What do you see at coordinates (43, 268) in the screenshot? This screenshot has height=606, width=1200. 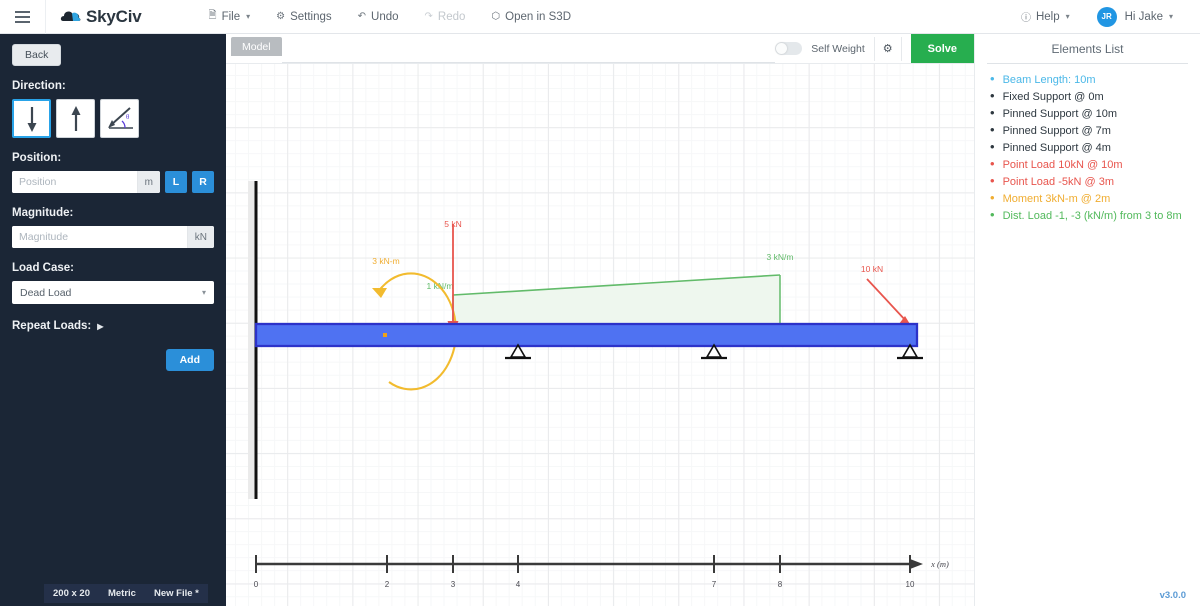 I see `load-case-label: Load Case:` at bounding box center [43, 268].